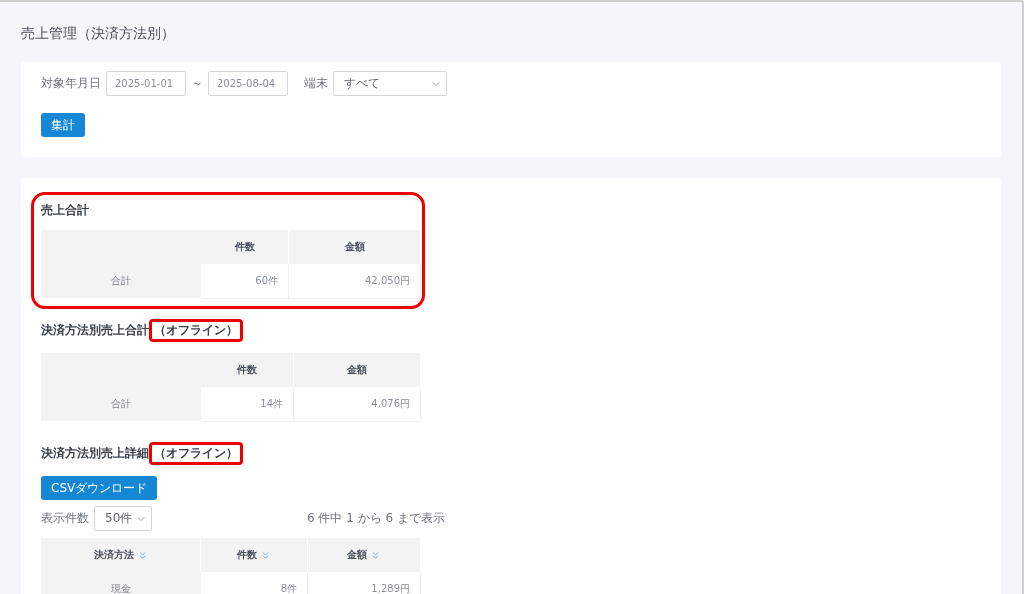 This screenshot has width=1024, height=594. Describe the element at coordinates (355, 281) in the screenshot. I see `table-cell: 42,050円` at that location.